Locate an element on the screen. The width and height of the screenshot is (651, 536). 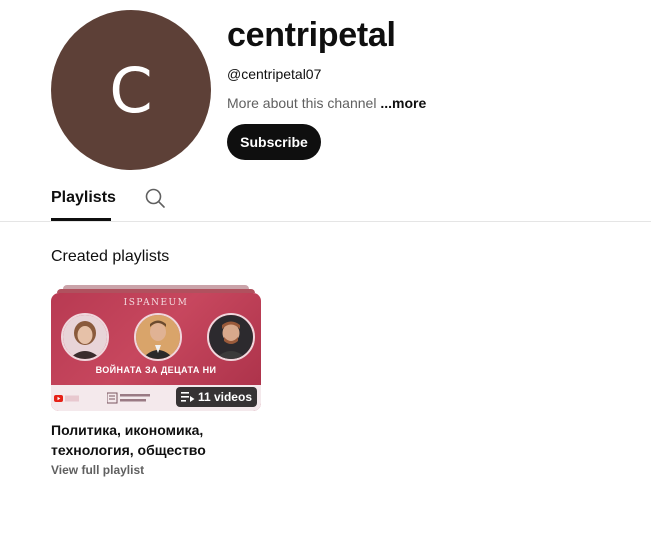
video-count-badge: 11 videos is located at coordinates (216, 397).